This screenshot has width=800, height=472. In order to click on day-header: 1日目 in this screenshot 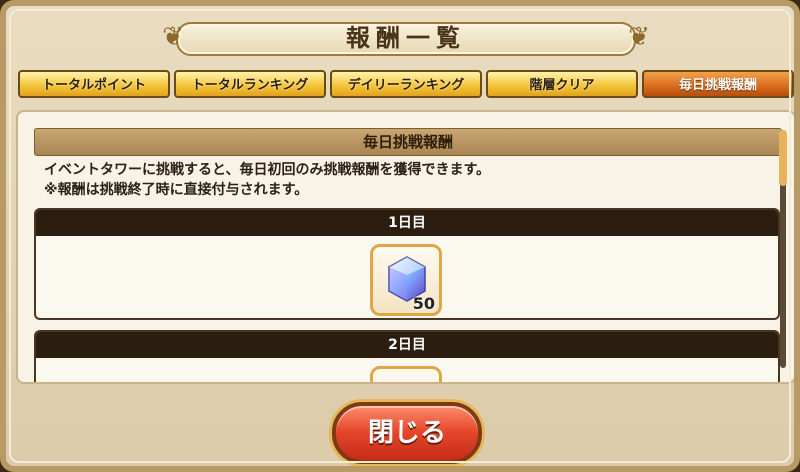, I will do `click(407, 223)`.